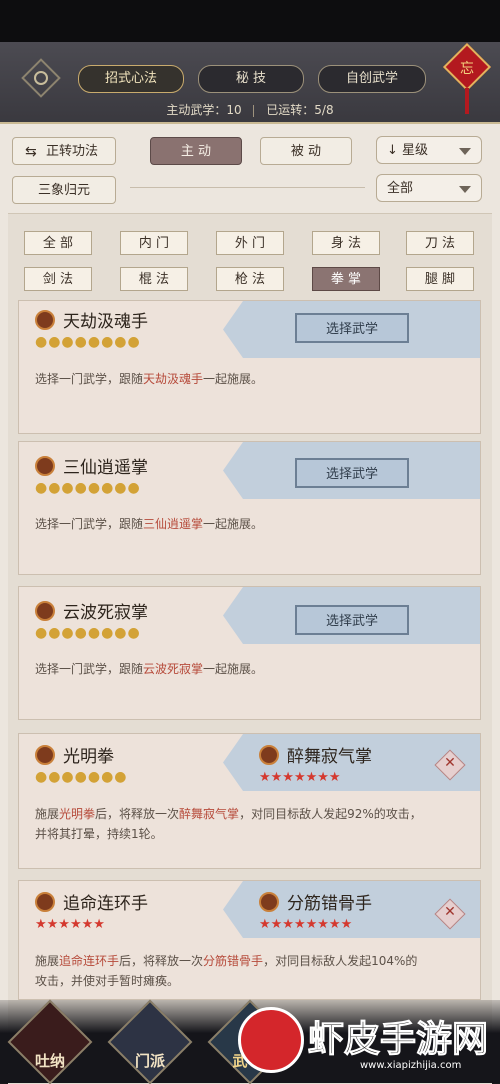  Describe the element at coordinates (392, 150) in the screenshot. I see `sort-arrow-icon: ↓` at that location.